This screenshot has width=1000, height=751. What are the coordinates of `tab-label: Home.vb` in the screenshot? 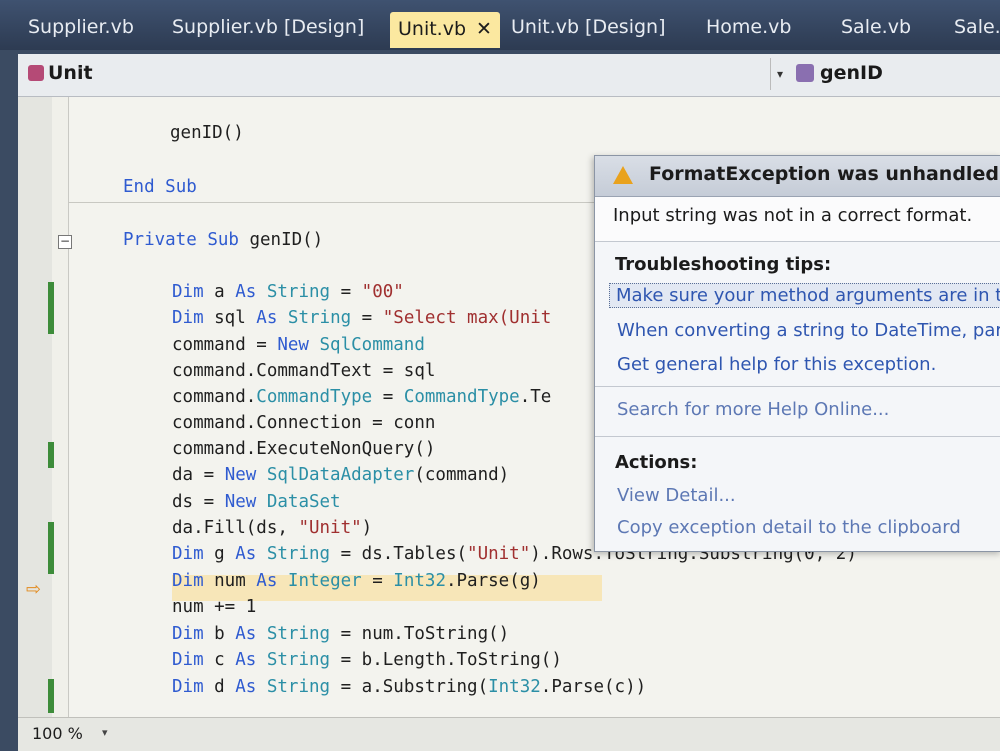 It's located at (749, 27).